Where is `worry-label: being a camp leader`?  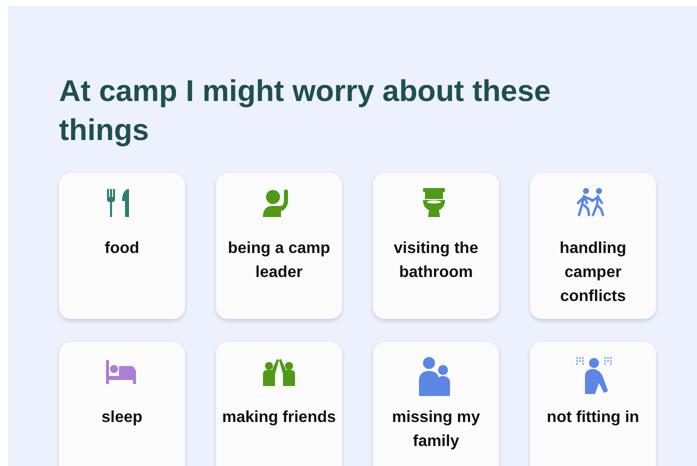
worry-label: being a camp leader is located at coordinates (279, 261).